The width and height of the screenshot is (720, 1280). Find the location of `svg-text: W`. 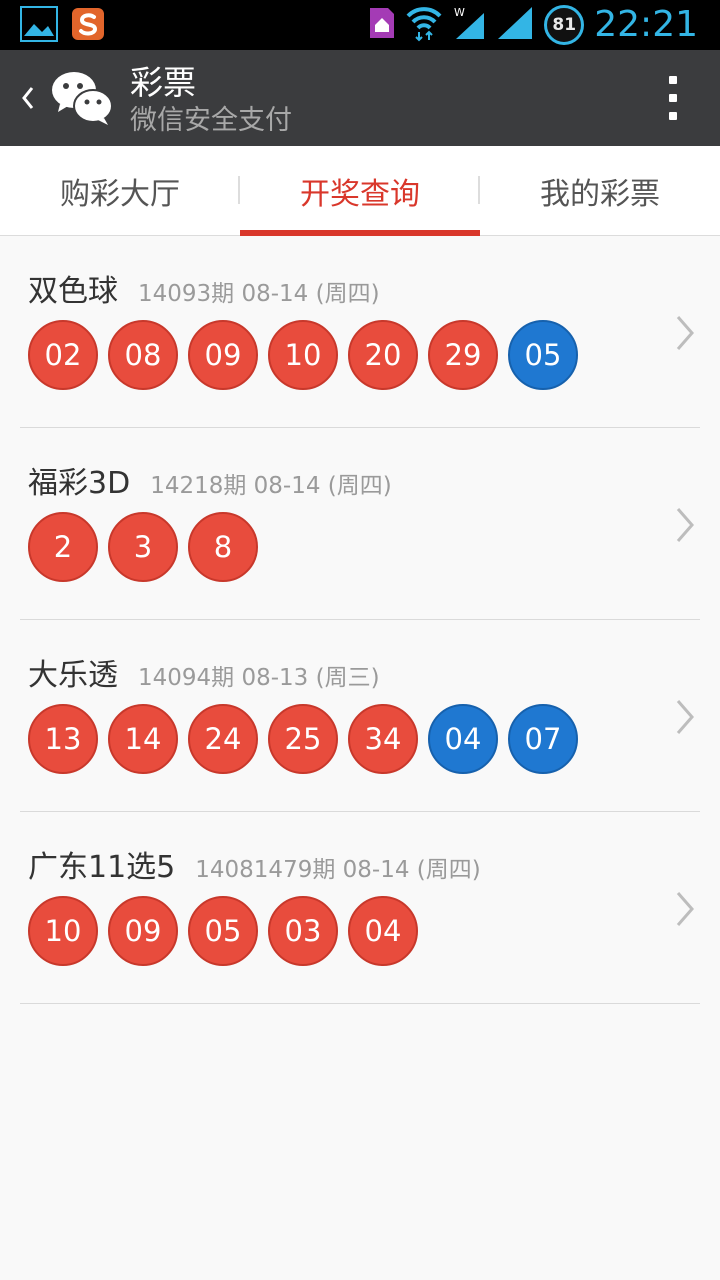

svg-text: W is located at coordinates (459, 12).